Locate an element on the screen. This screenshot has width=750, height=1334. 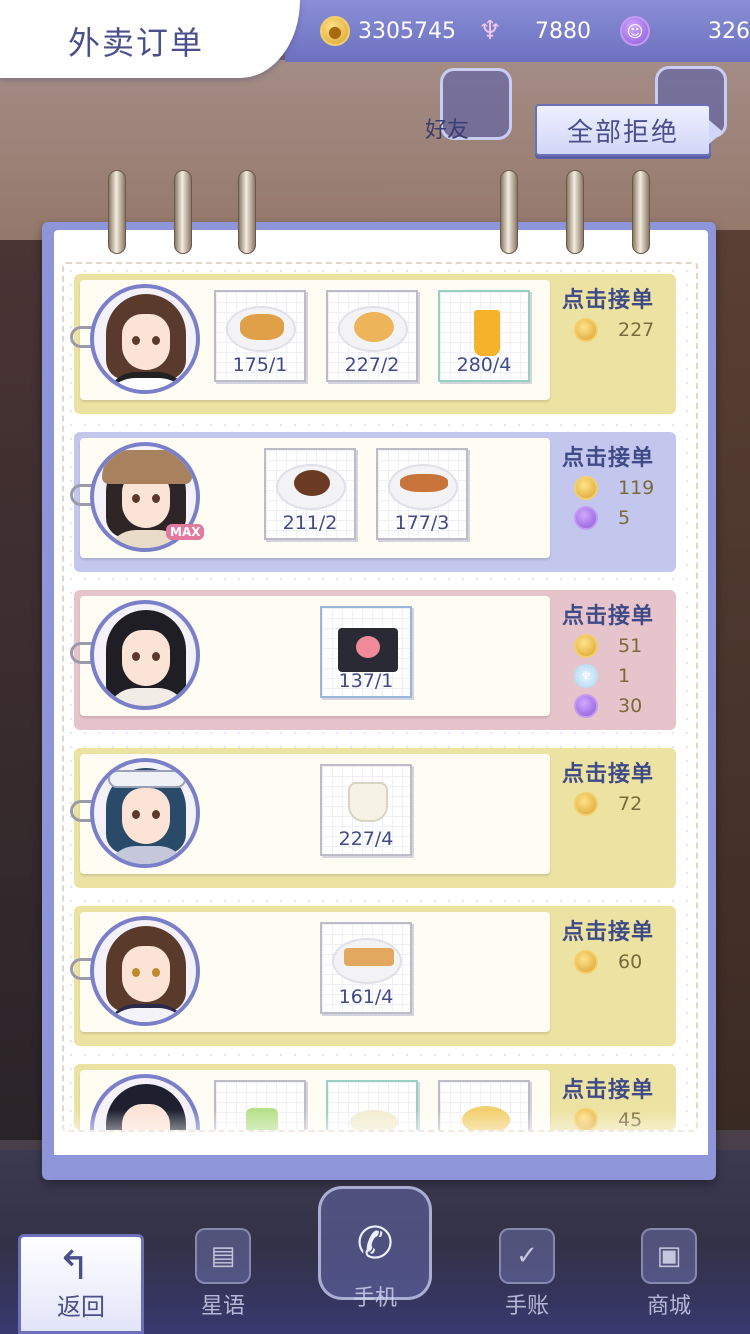
order-row: 227/4 点击接单 72 is located at coordinates (373, 818).